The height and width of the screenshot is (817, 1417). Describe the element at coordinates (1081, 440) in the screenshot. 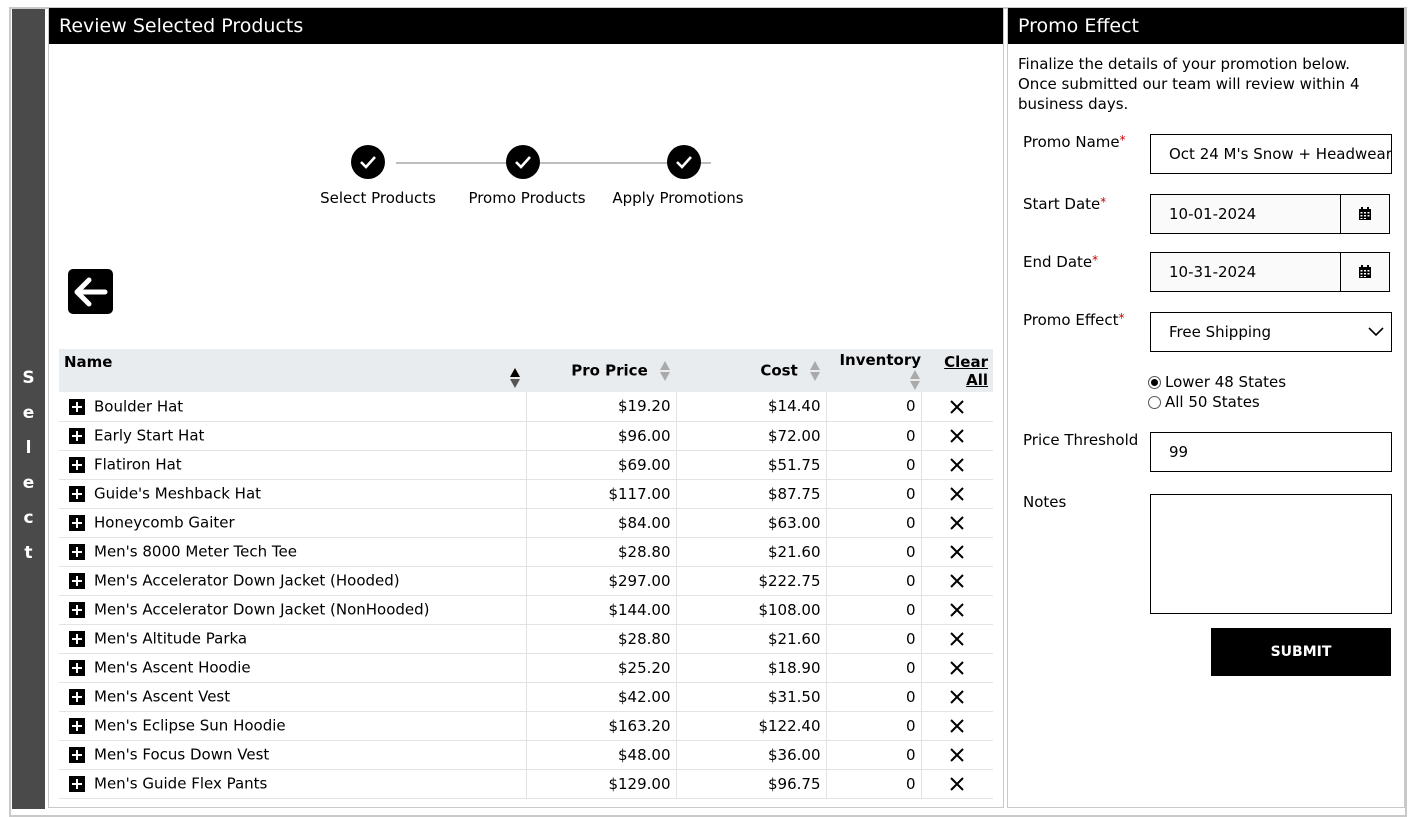

I see `price-threshold-label: Price Threshold` at that location.